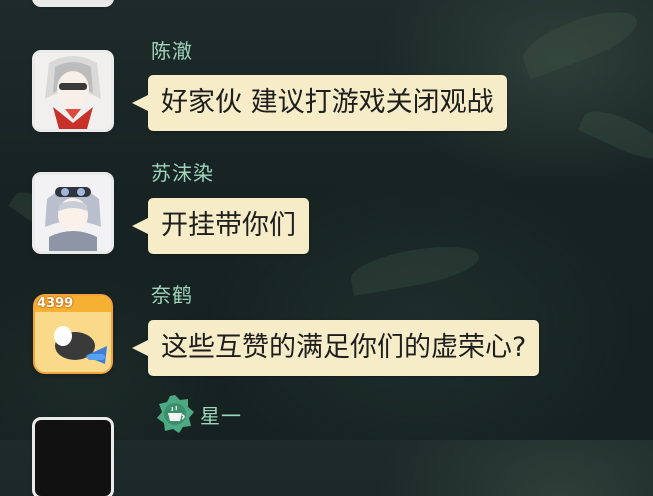  Describe the element at coordinates (73, 334) in the screenshot. I see `sender-avatar: 4399` at that location.